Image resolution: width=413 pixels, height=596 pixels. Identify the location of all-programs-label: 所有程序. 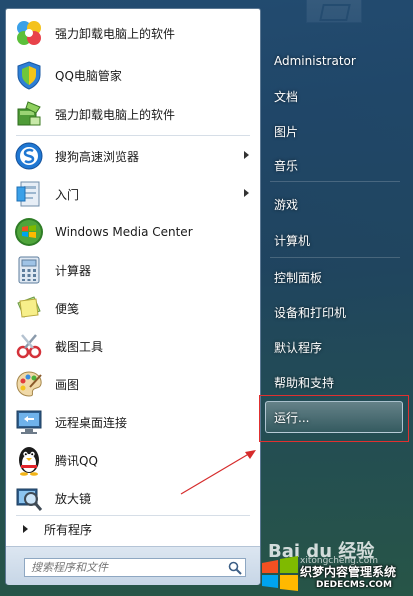
(68, 529).